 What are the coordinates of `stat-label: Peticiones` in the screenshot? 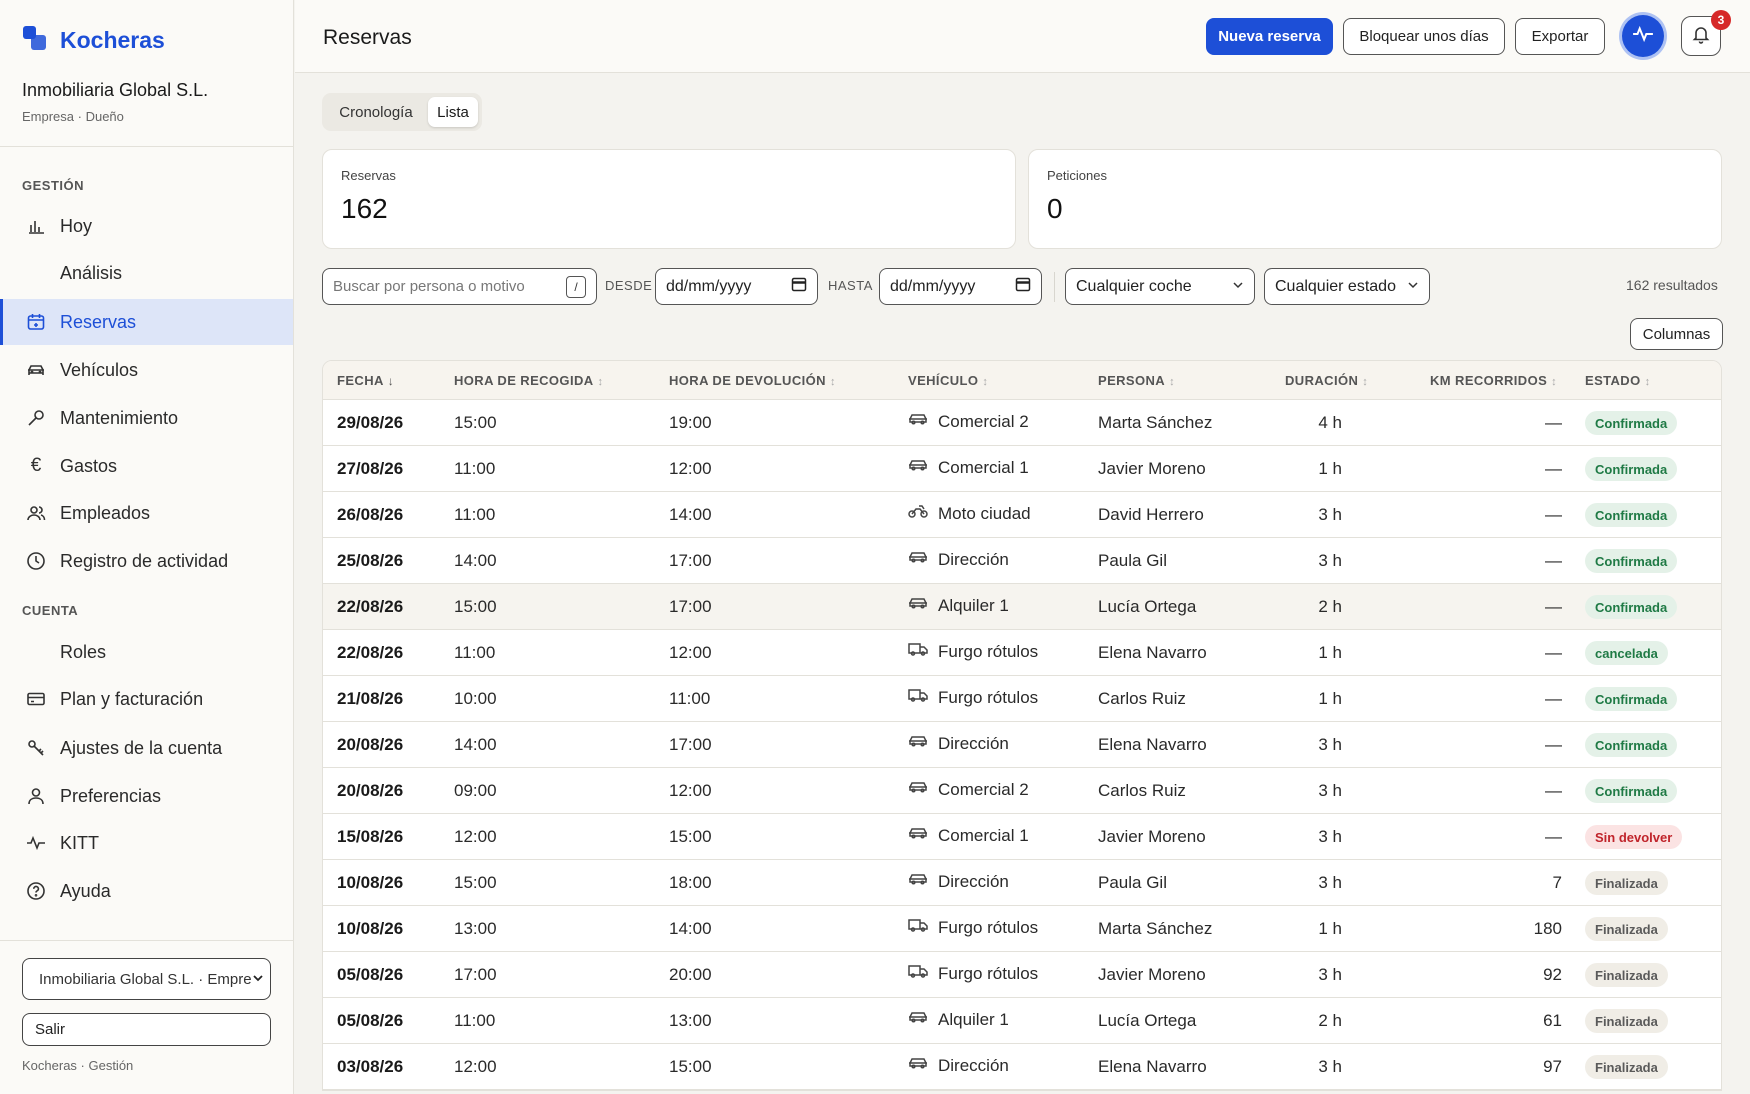 It's located at (1077, 175).